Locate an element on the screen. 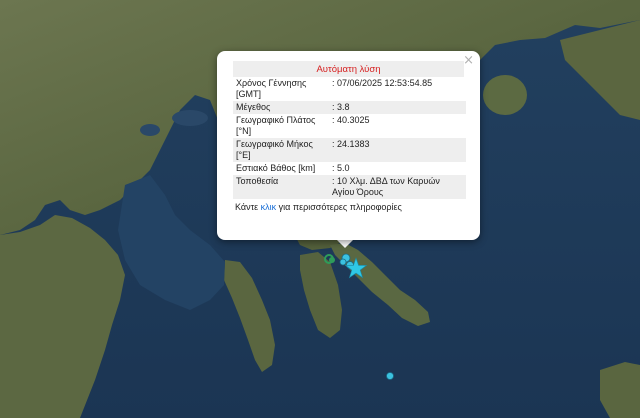 The width and height of the screenshot is (640, 418). lemnos-island is located at coordinates (620, 390).